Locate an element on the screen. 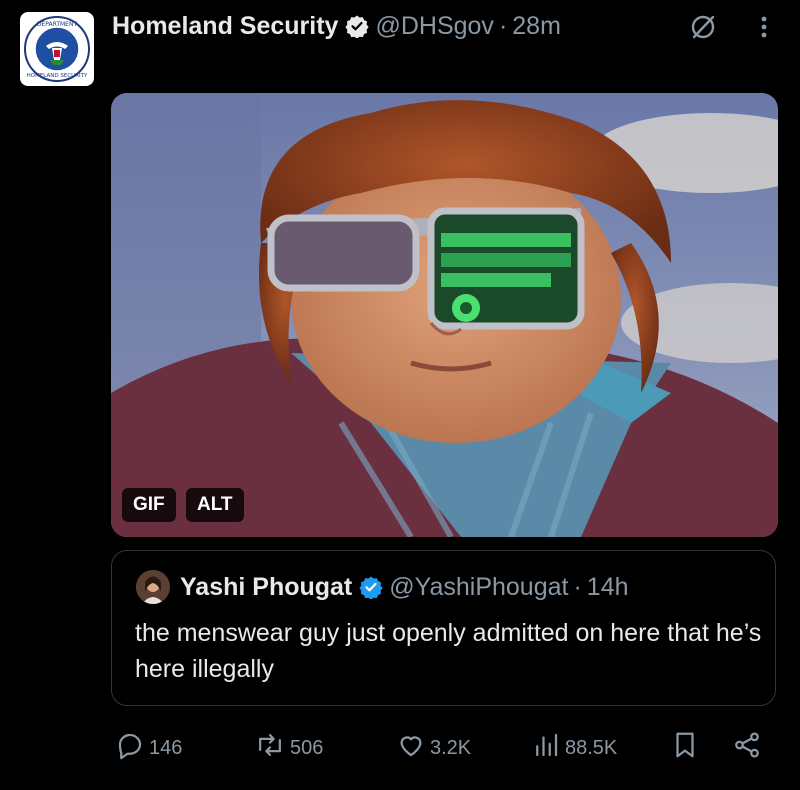 This screenshot has height=790, width=800. views-count: 88.5K is located at coordinates (591, 747).